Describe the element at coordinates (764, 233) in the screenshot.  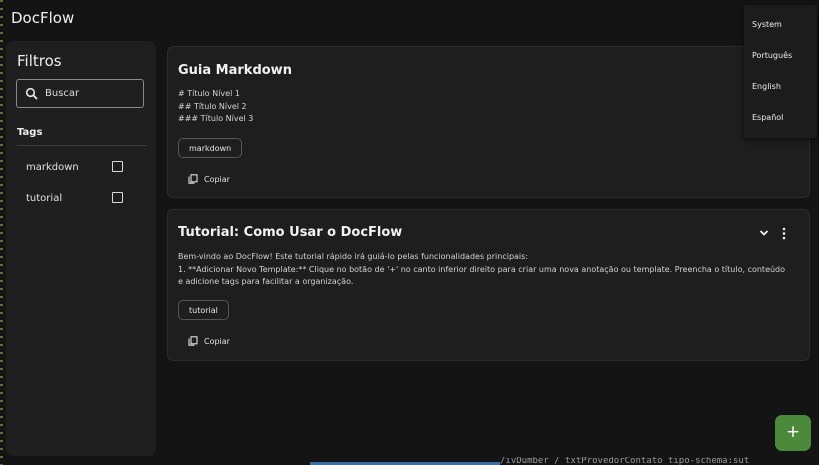
I see `chevron-down-icon` at that location.